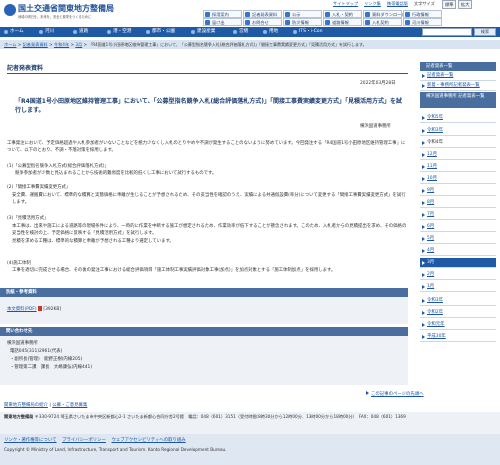  What do you see at coordinates (431, 214) in the screenshot?
I see `sidebar-item-label: 7月` at bounding box center [431, 214].